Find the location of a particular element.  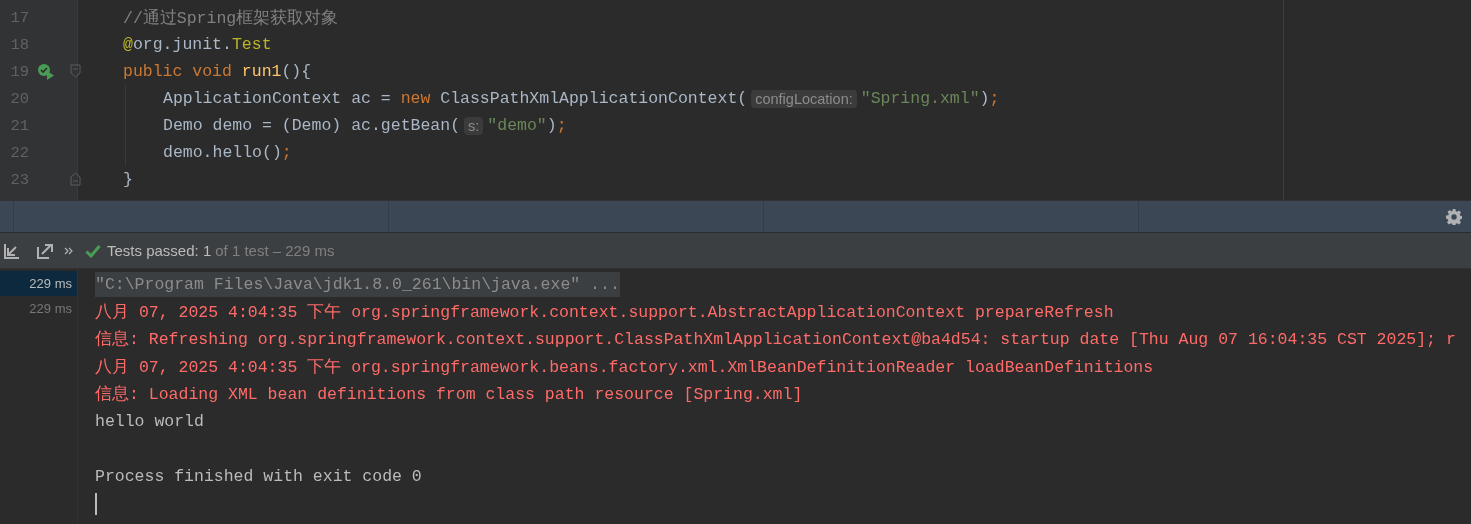

text-cursor is located at coordinates (96, 503).